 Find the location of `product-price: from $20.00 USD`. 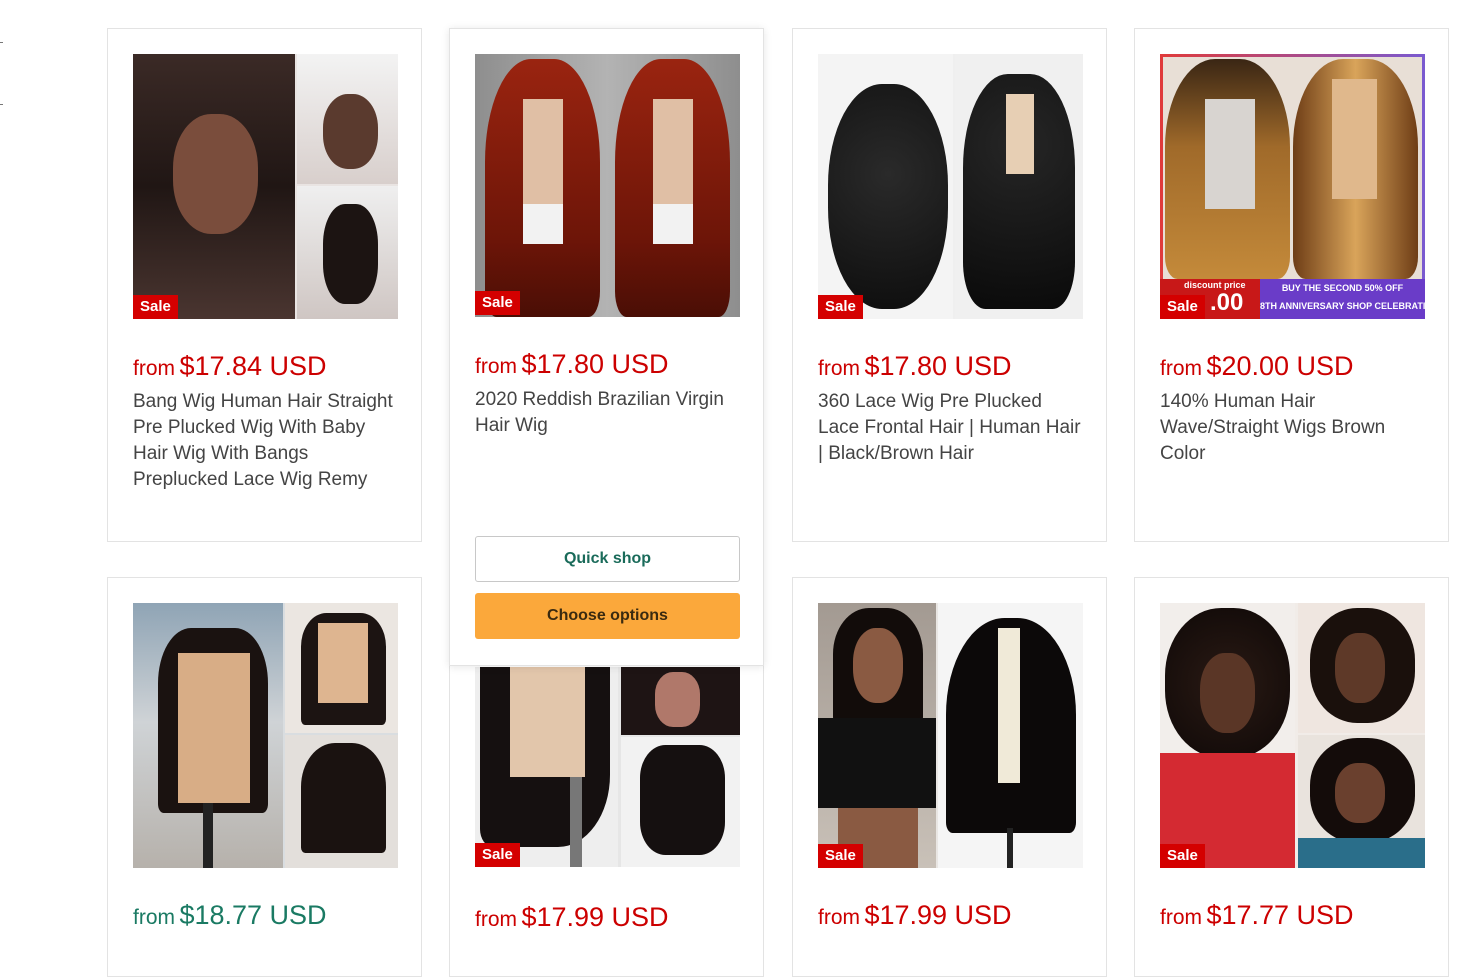

product-price: from $20.00 USD is located at coordinates (1257, 366).